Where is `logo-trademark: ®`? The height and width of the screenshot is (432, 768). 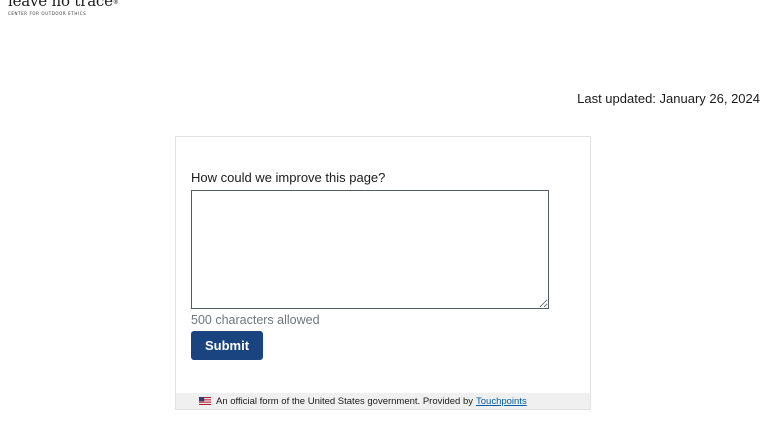
logo-trademark: ® is located at coordinates (115, 3).